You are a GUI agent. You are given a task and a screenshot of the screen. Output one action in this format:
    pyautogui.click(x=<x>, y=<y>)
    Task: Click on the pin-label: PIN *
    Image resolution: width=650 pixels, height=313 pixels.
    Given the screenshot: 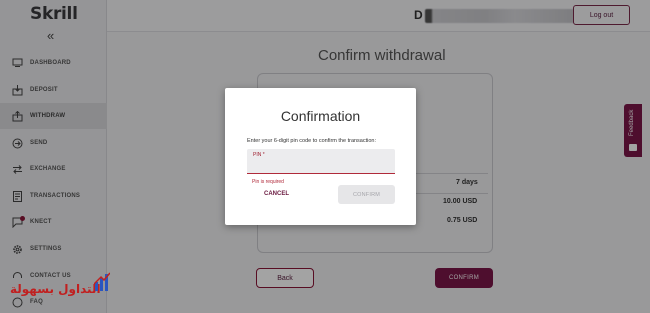 What is the action you would take?
    pyautogui.click(x=259, y=155)
    